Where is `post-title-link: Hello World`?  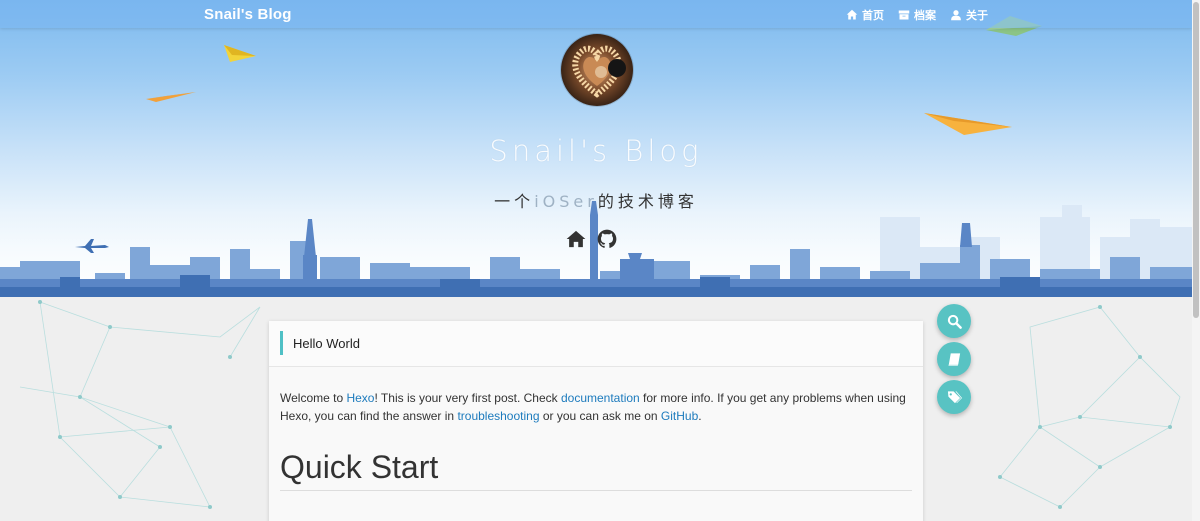
post-title-link: Hello World is located at coordinates (326, 343).